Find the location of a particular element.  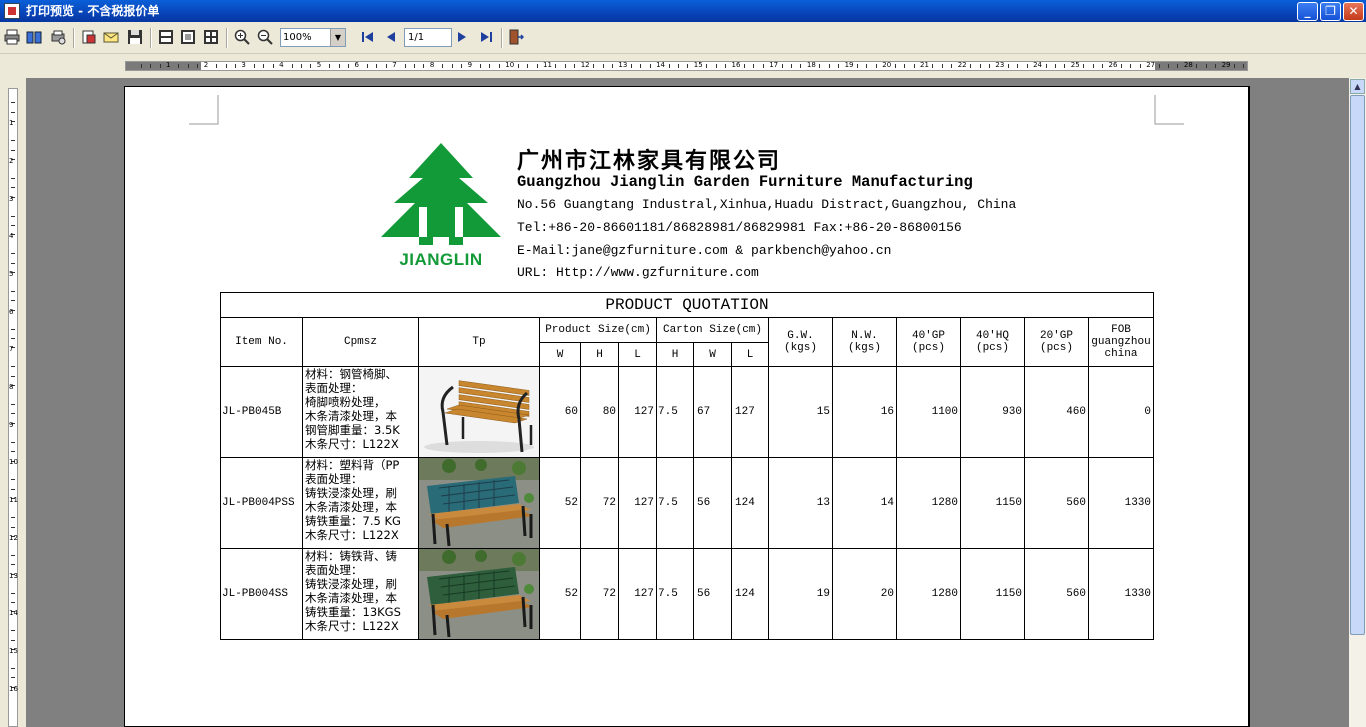

ruler-number: 17 is located at coordinates (774, 65).